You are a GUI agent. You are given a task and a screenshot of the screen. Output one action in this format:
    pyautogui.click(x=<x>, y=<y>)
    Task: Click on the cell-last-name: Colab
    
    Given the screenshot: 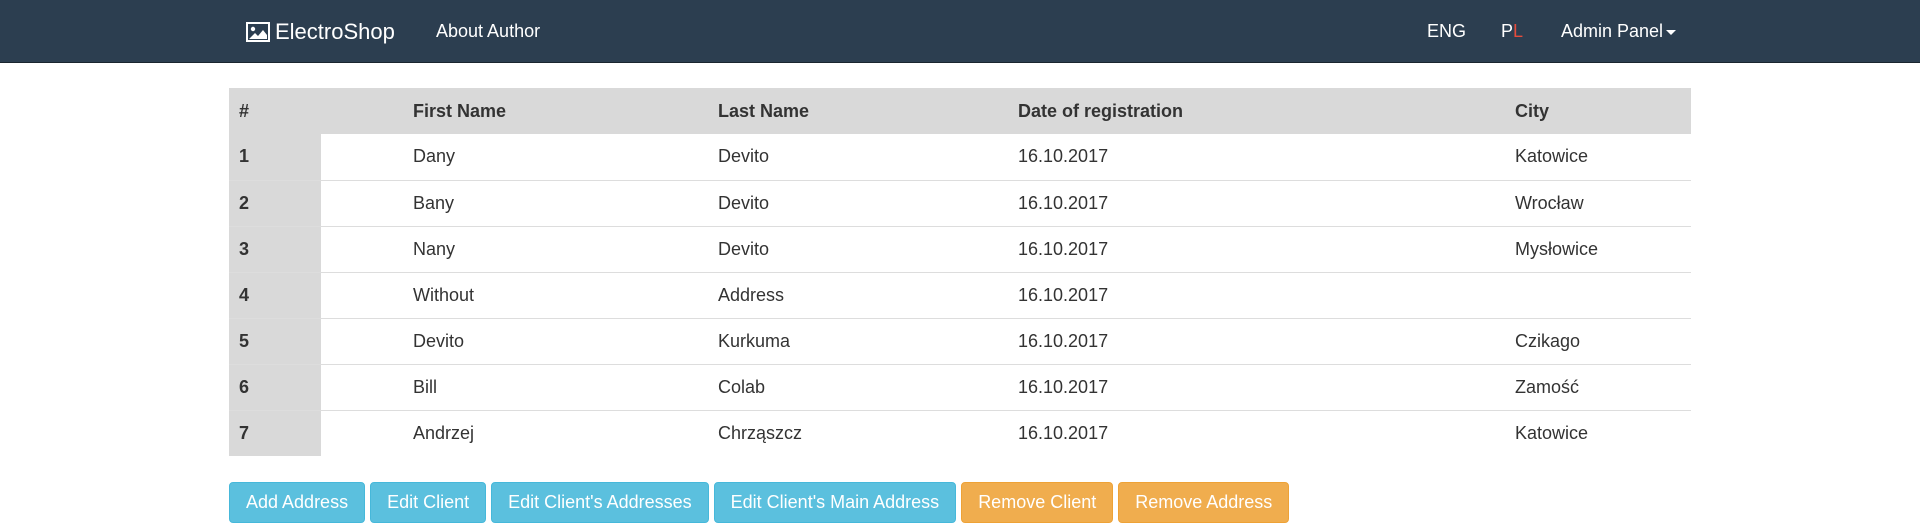 What is the action you would take?
    pyautogui.click(x=742, y=386)
    